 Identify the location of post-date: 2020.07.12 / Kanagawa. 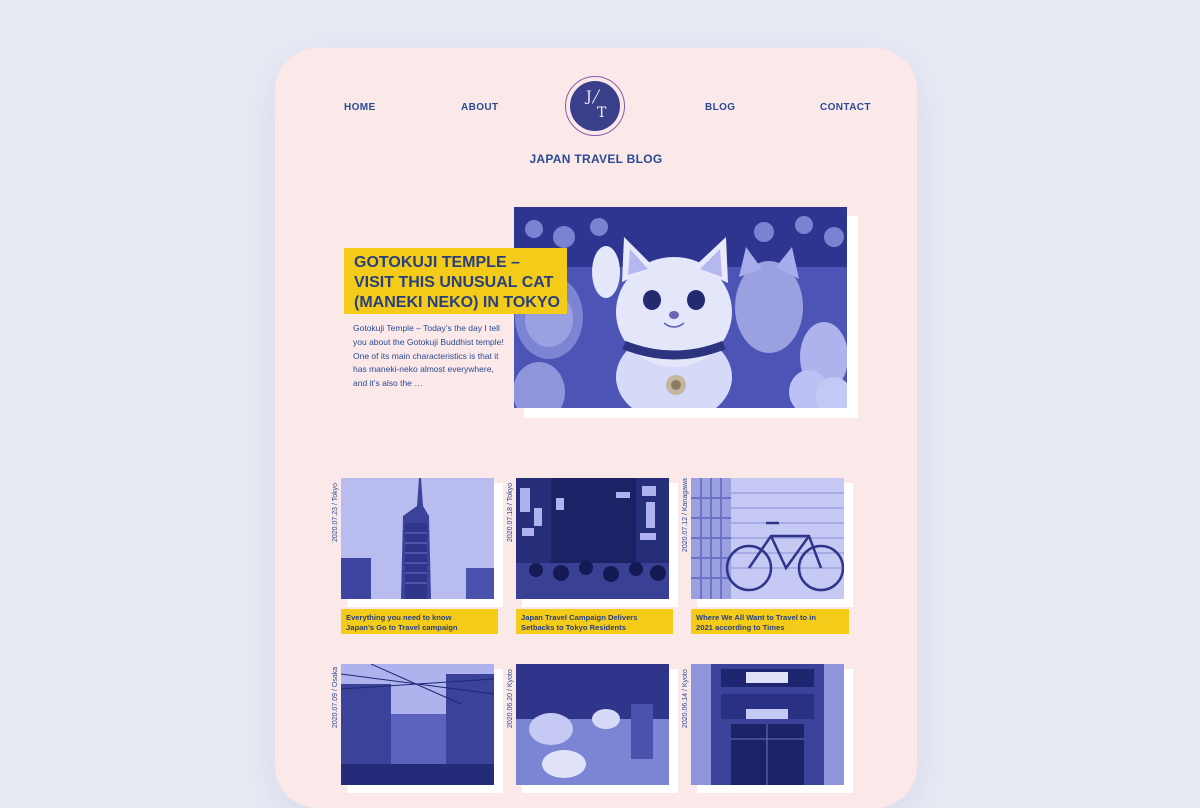
(685, 515).